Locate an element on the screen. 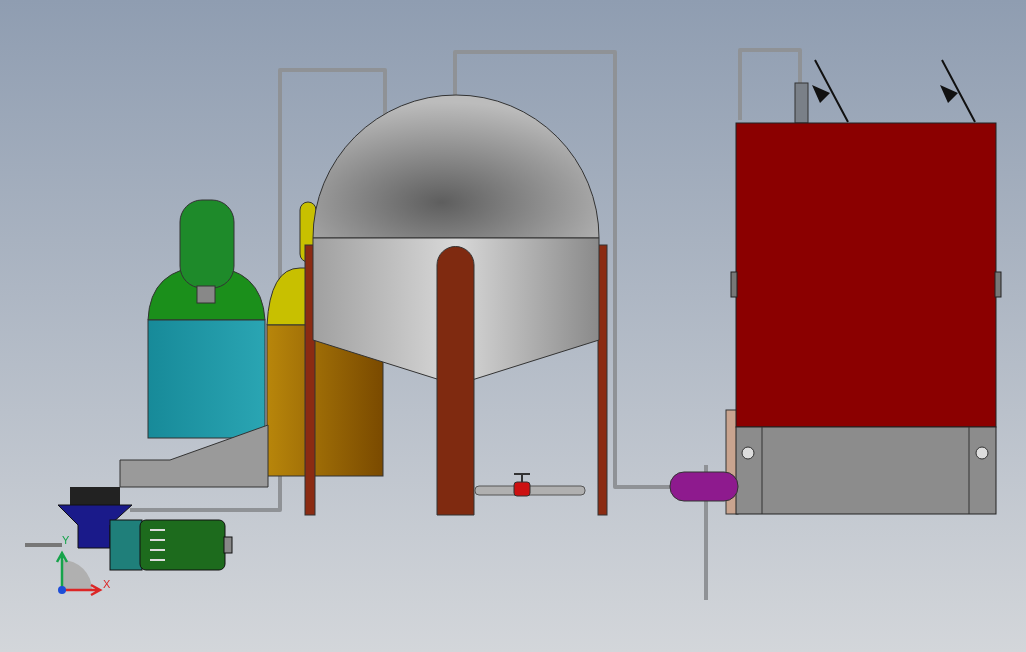  axis-label: Y is located at coordinates (66, 540).